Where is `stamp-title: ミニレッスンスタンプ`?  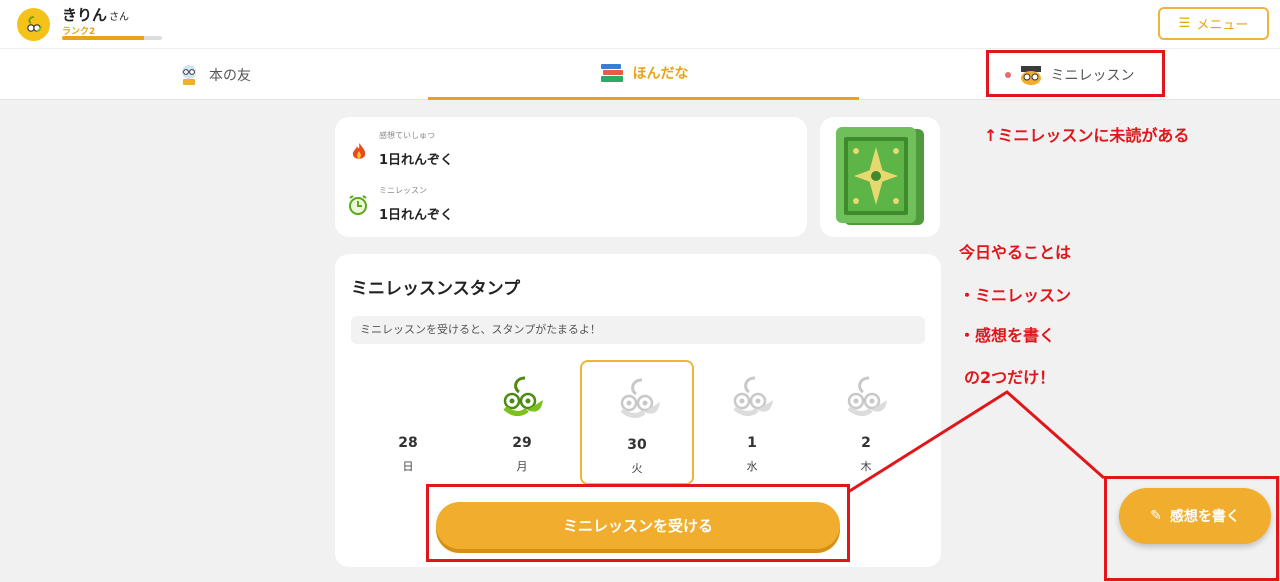
stamp-title: ミニレッスンスタンプ is located at coordinates (436, 289).